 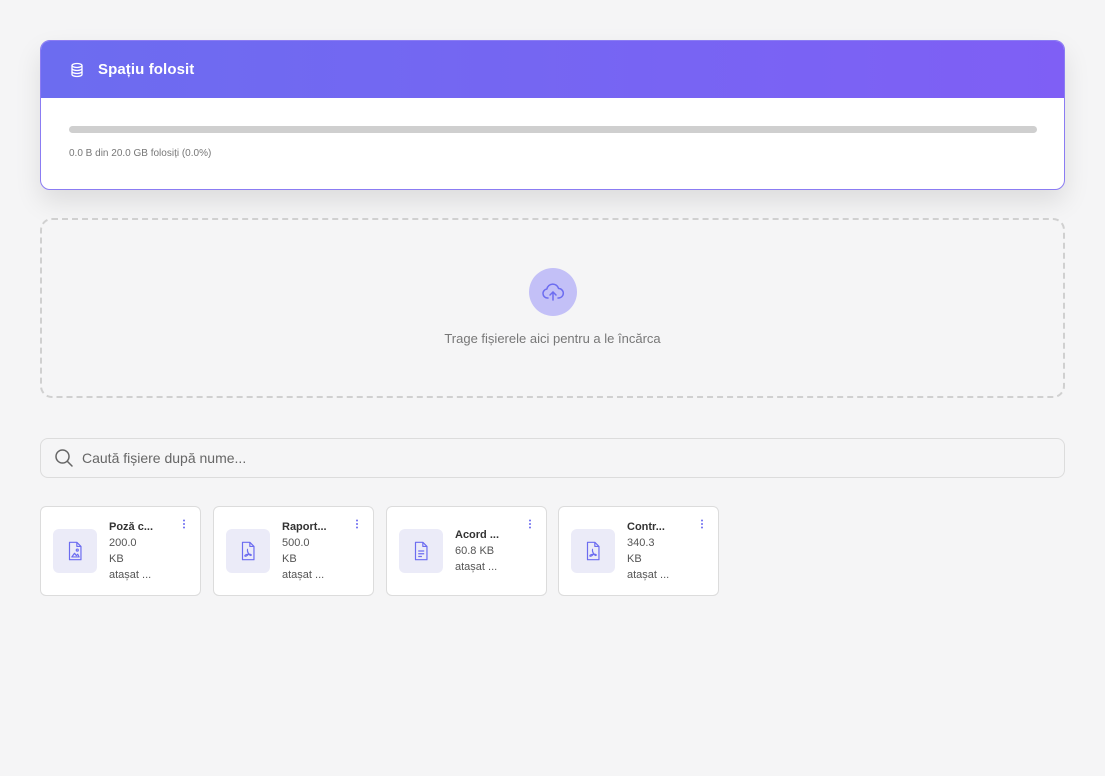 What do you see at coordinates (641, 551) in the screenshot?
I see `file-size: 340.3 KB` at bounding box center [641, 551].